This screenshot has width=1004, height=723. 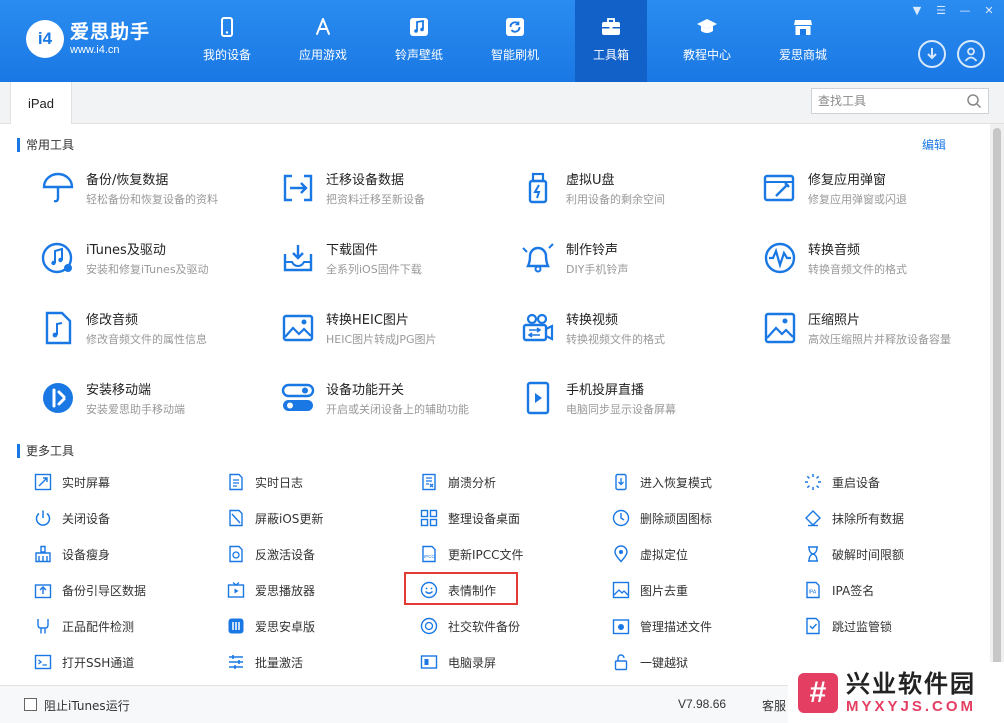 I want to click on social-backup-icon, so click(x=429, y=626).